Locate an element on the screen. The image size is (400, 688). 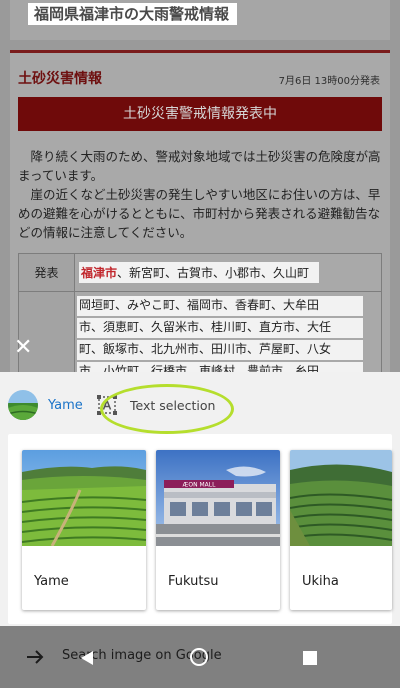
page-header: 福岡県福津市の大雨警戒情報 is located at coordinates (200, 20).